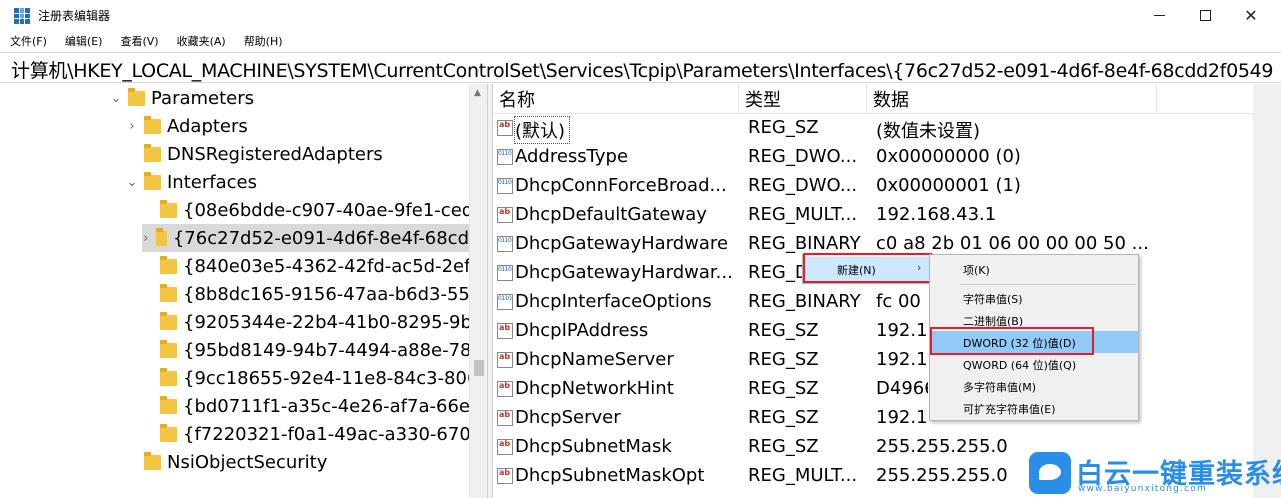 This screenshot has width=1281, height=498. What do you see at coordinates (873, 418) in the screenshot?
I see `table-row: ab DhcpServer REG_SZ 192.1` at bounding box center [873, 418].